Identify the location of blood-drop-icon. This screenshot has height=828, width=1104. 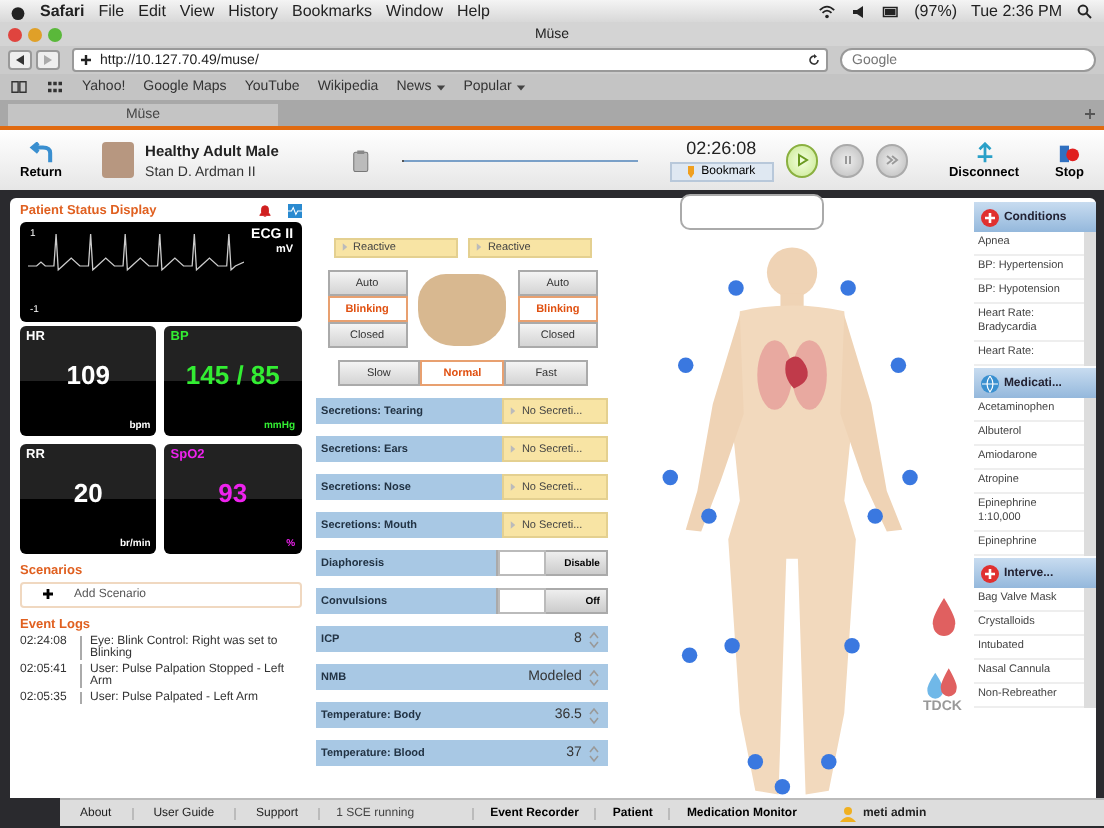
(943, 617).